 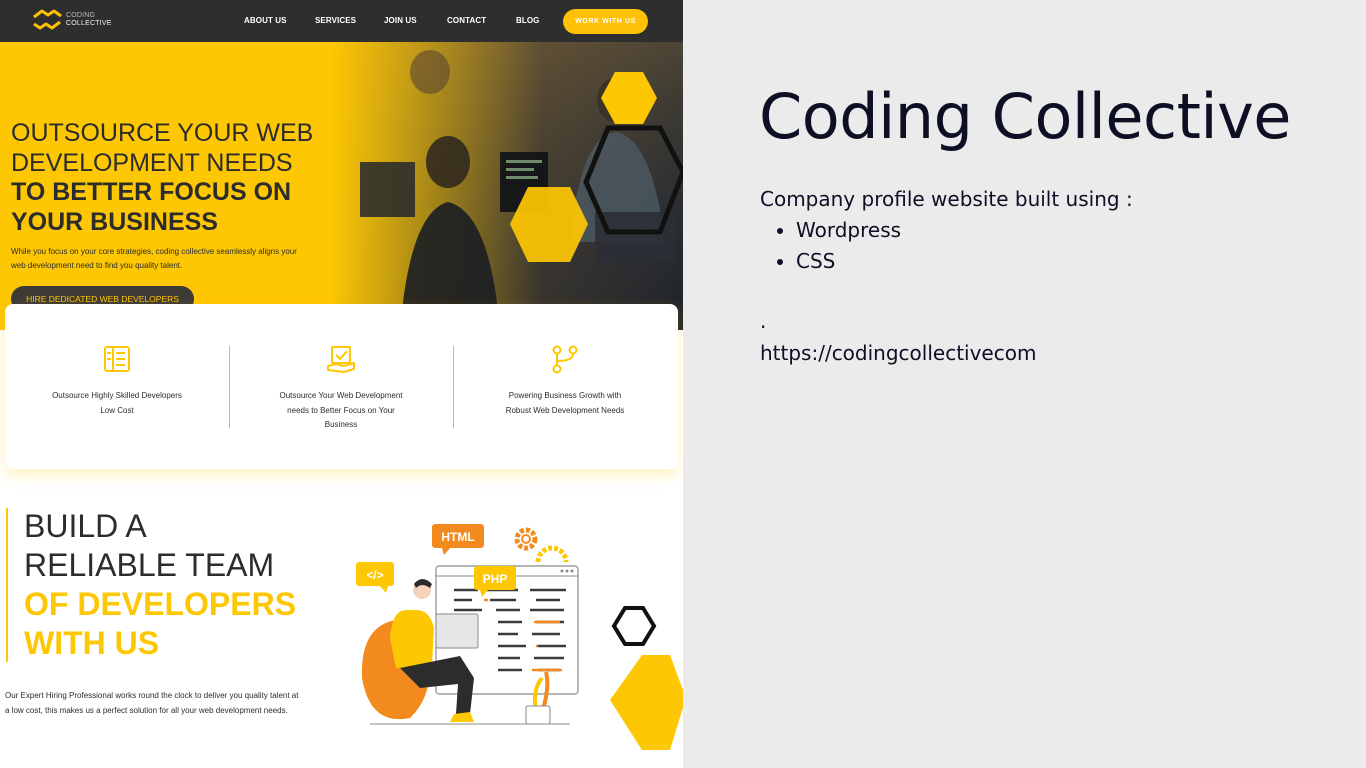 What do you see at coordinates (521, 190) in the screenshot?
I see `hero-photo-art` at bounding box center [521, 190].